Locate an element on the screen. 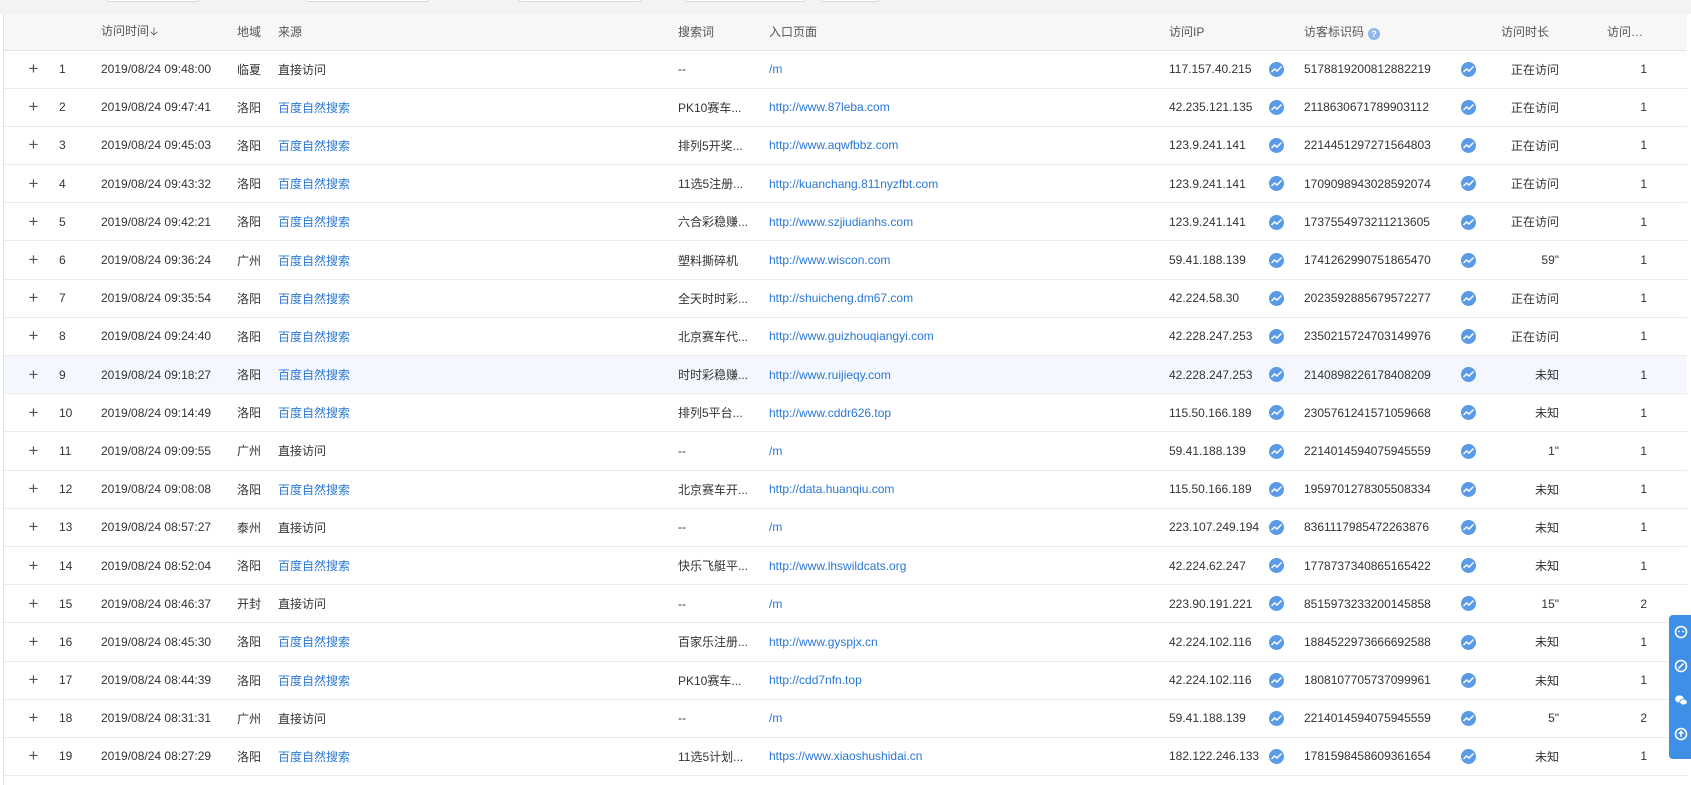  entry-page-link: http://cdd7nfn.top is located at coordinates (969, 680).